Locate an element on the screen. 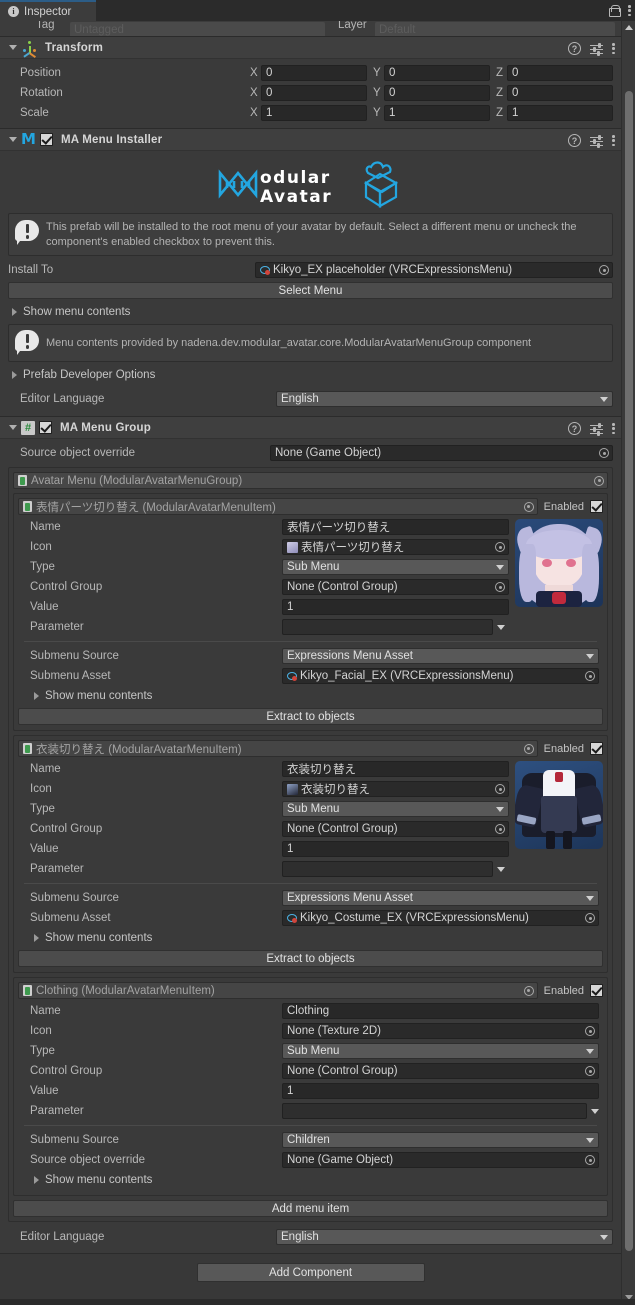 The image size is (635, 1305). menu-item-0-type-dropdown: Sub Menu is located at coordinates (395, 567).